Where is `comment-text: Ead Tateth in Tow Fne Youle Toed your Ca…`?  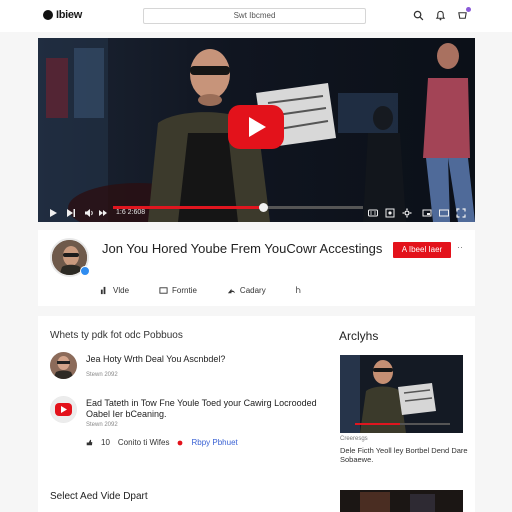
comment-text: Ead Tateth in Tow Fne Youle Toed your Ca… is located at coordinates (201, 408).